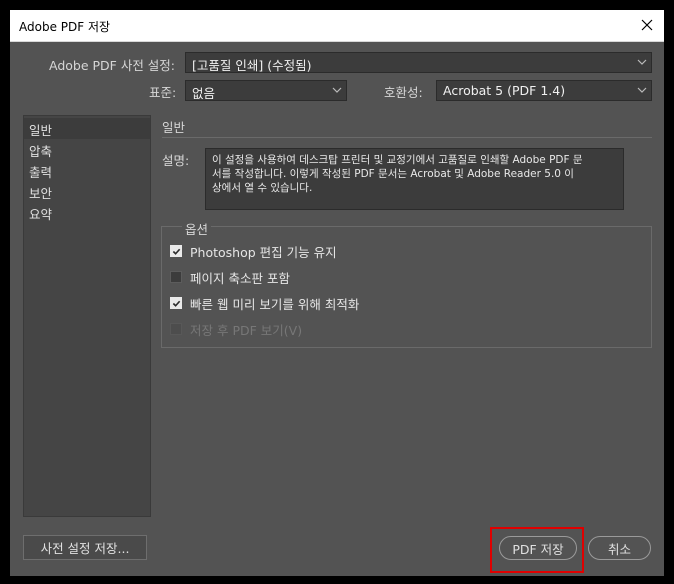  What do you see at coordinates (87, 191) in the screenshot?
I see `sidebar-item-security: 보안` at bounding box center [87, 191].